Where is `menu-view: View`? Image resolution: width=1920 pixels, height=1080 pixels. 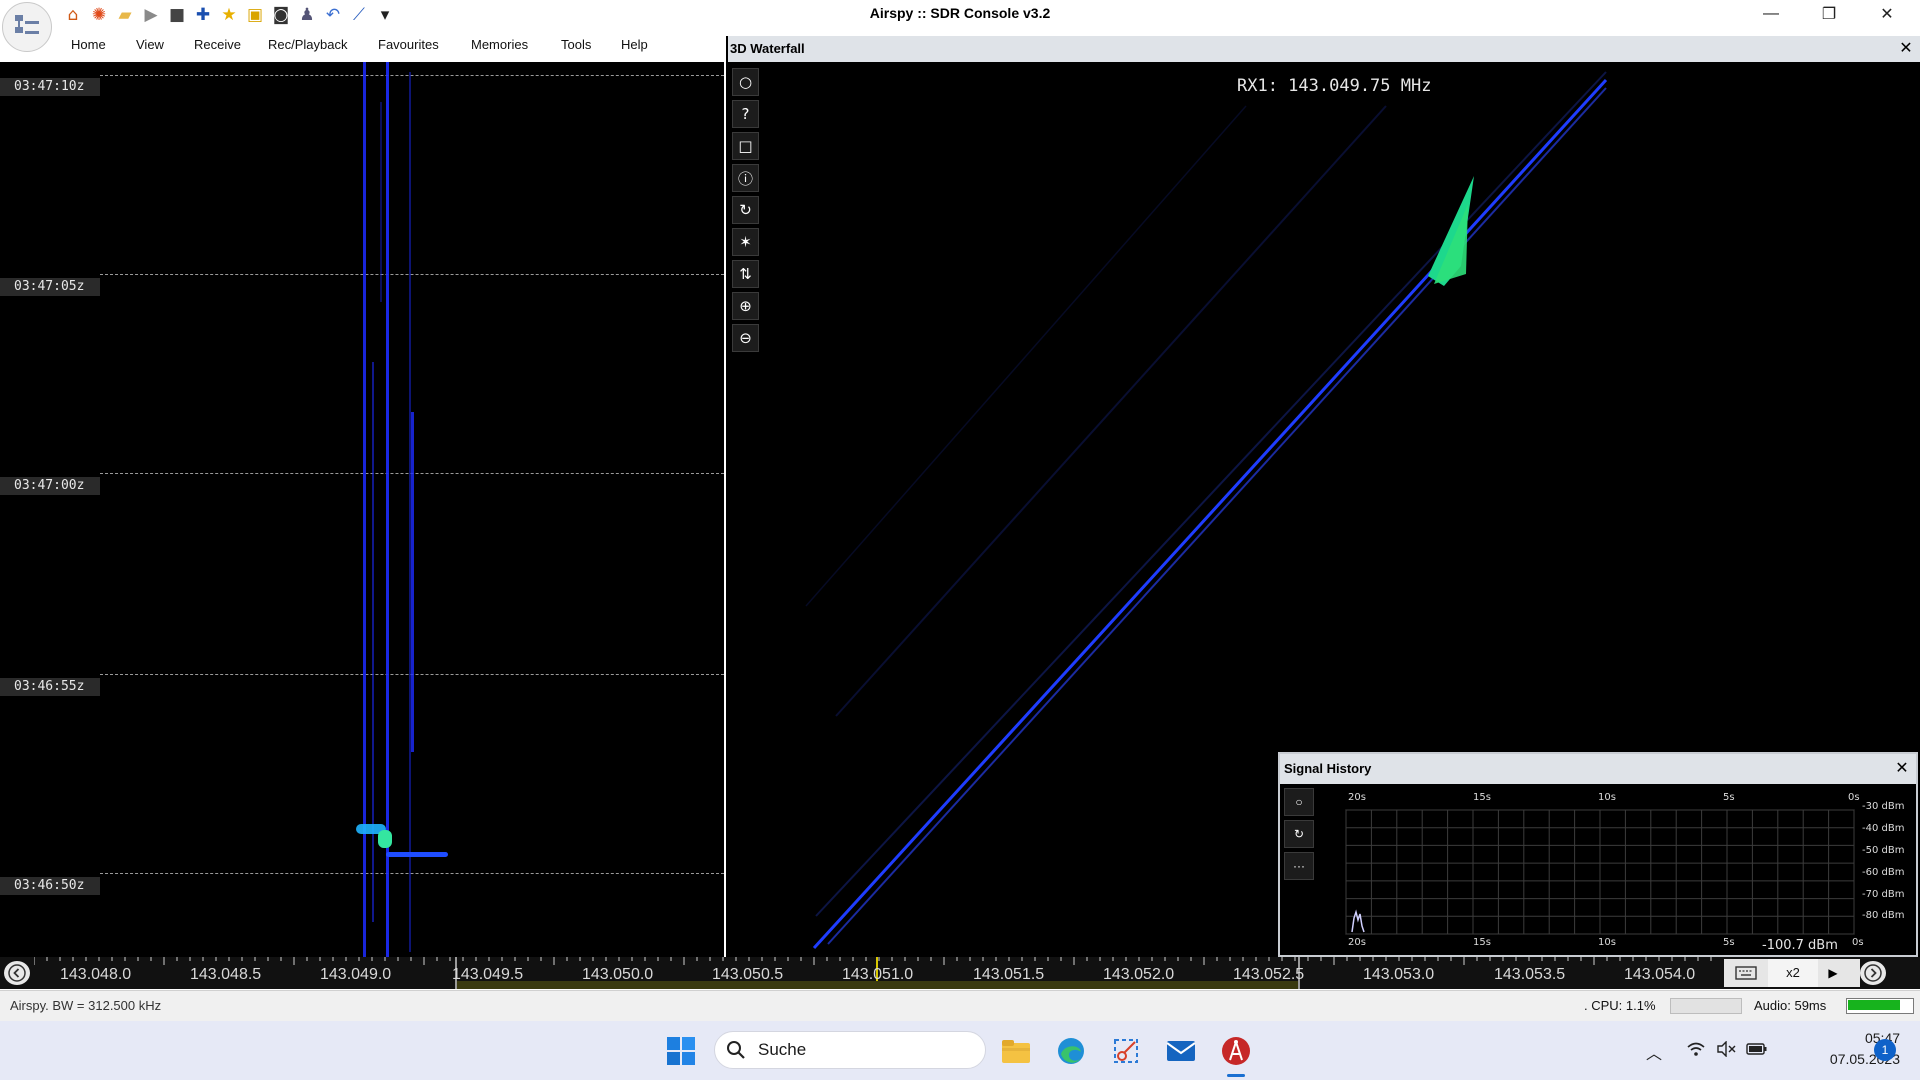
menu-view: View is located at coordinates (150, 45).